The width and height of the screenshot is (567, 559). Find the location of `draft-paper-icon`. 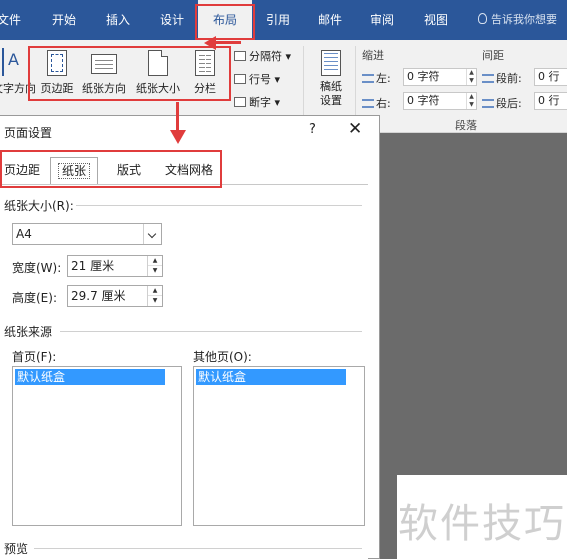

draft-paper-icon is located at coordinates (331, 63).